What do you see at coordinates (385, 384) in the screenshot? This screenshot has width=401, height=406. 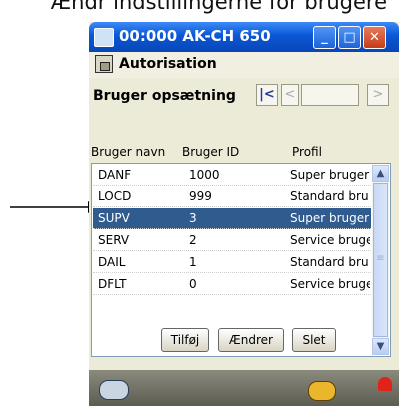 I see `bell-icon` at bounding box center [385, 384].